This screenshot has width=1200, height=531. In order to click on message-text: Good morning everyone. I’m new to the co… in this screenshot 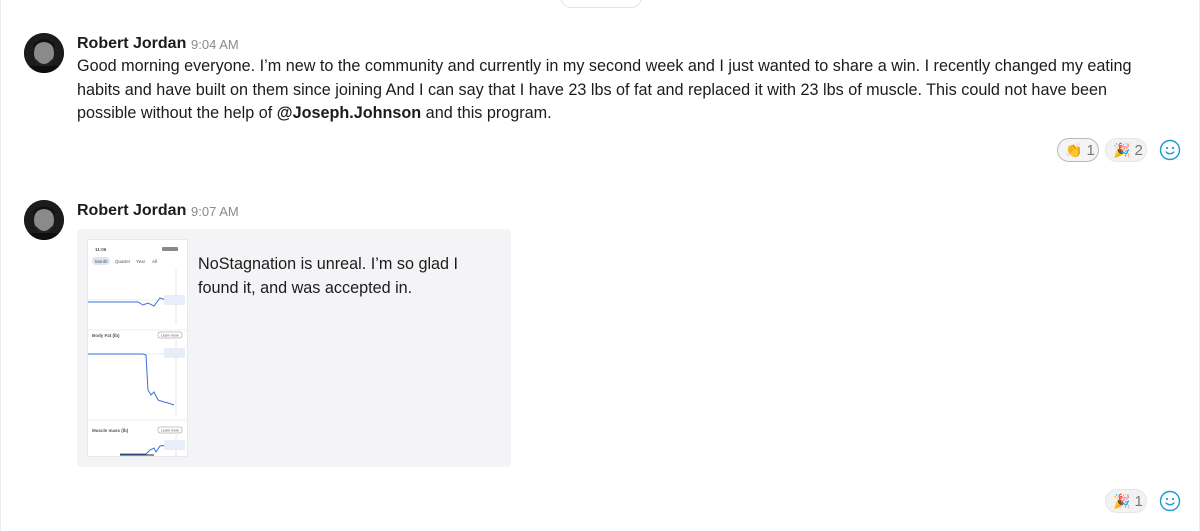, I will do `click(612, 90)`.